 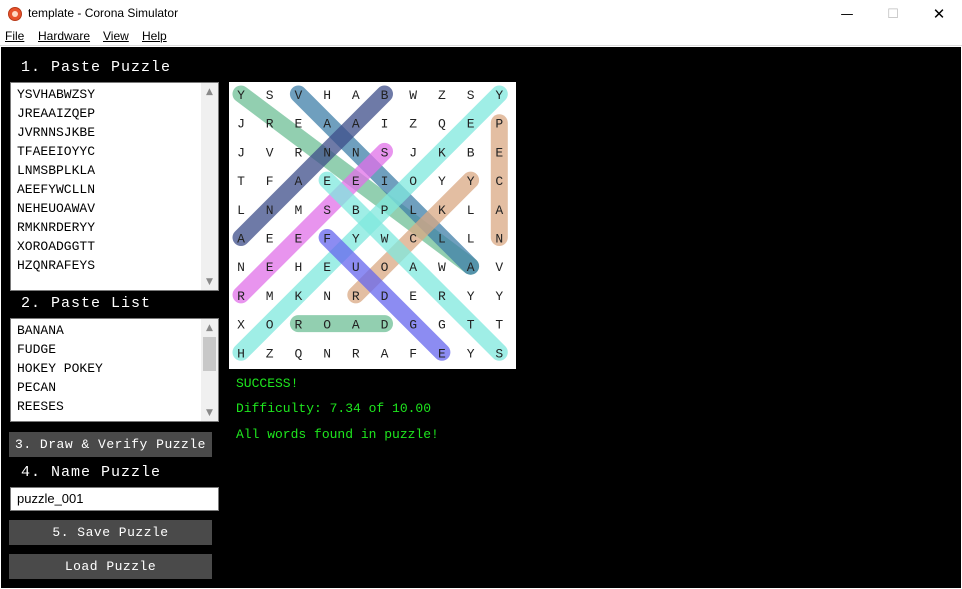 What do you see at coordinates (110, 566) in the screenshot?
I see `load-button: Load Puzzle` at bounding box center [110, 566].